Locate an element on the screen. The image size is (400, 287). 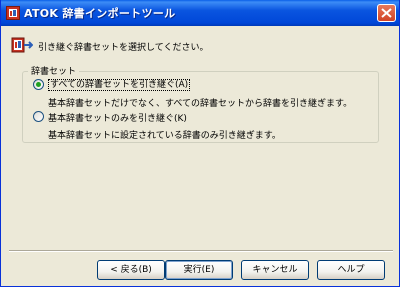
radio-all-sets is located at coordinates (38, 84).